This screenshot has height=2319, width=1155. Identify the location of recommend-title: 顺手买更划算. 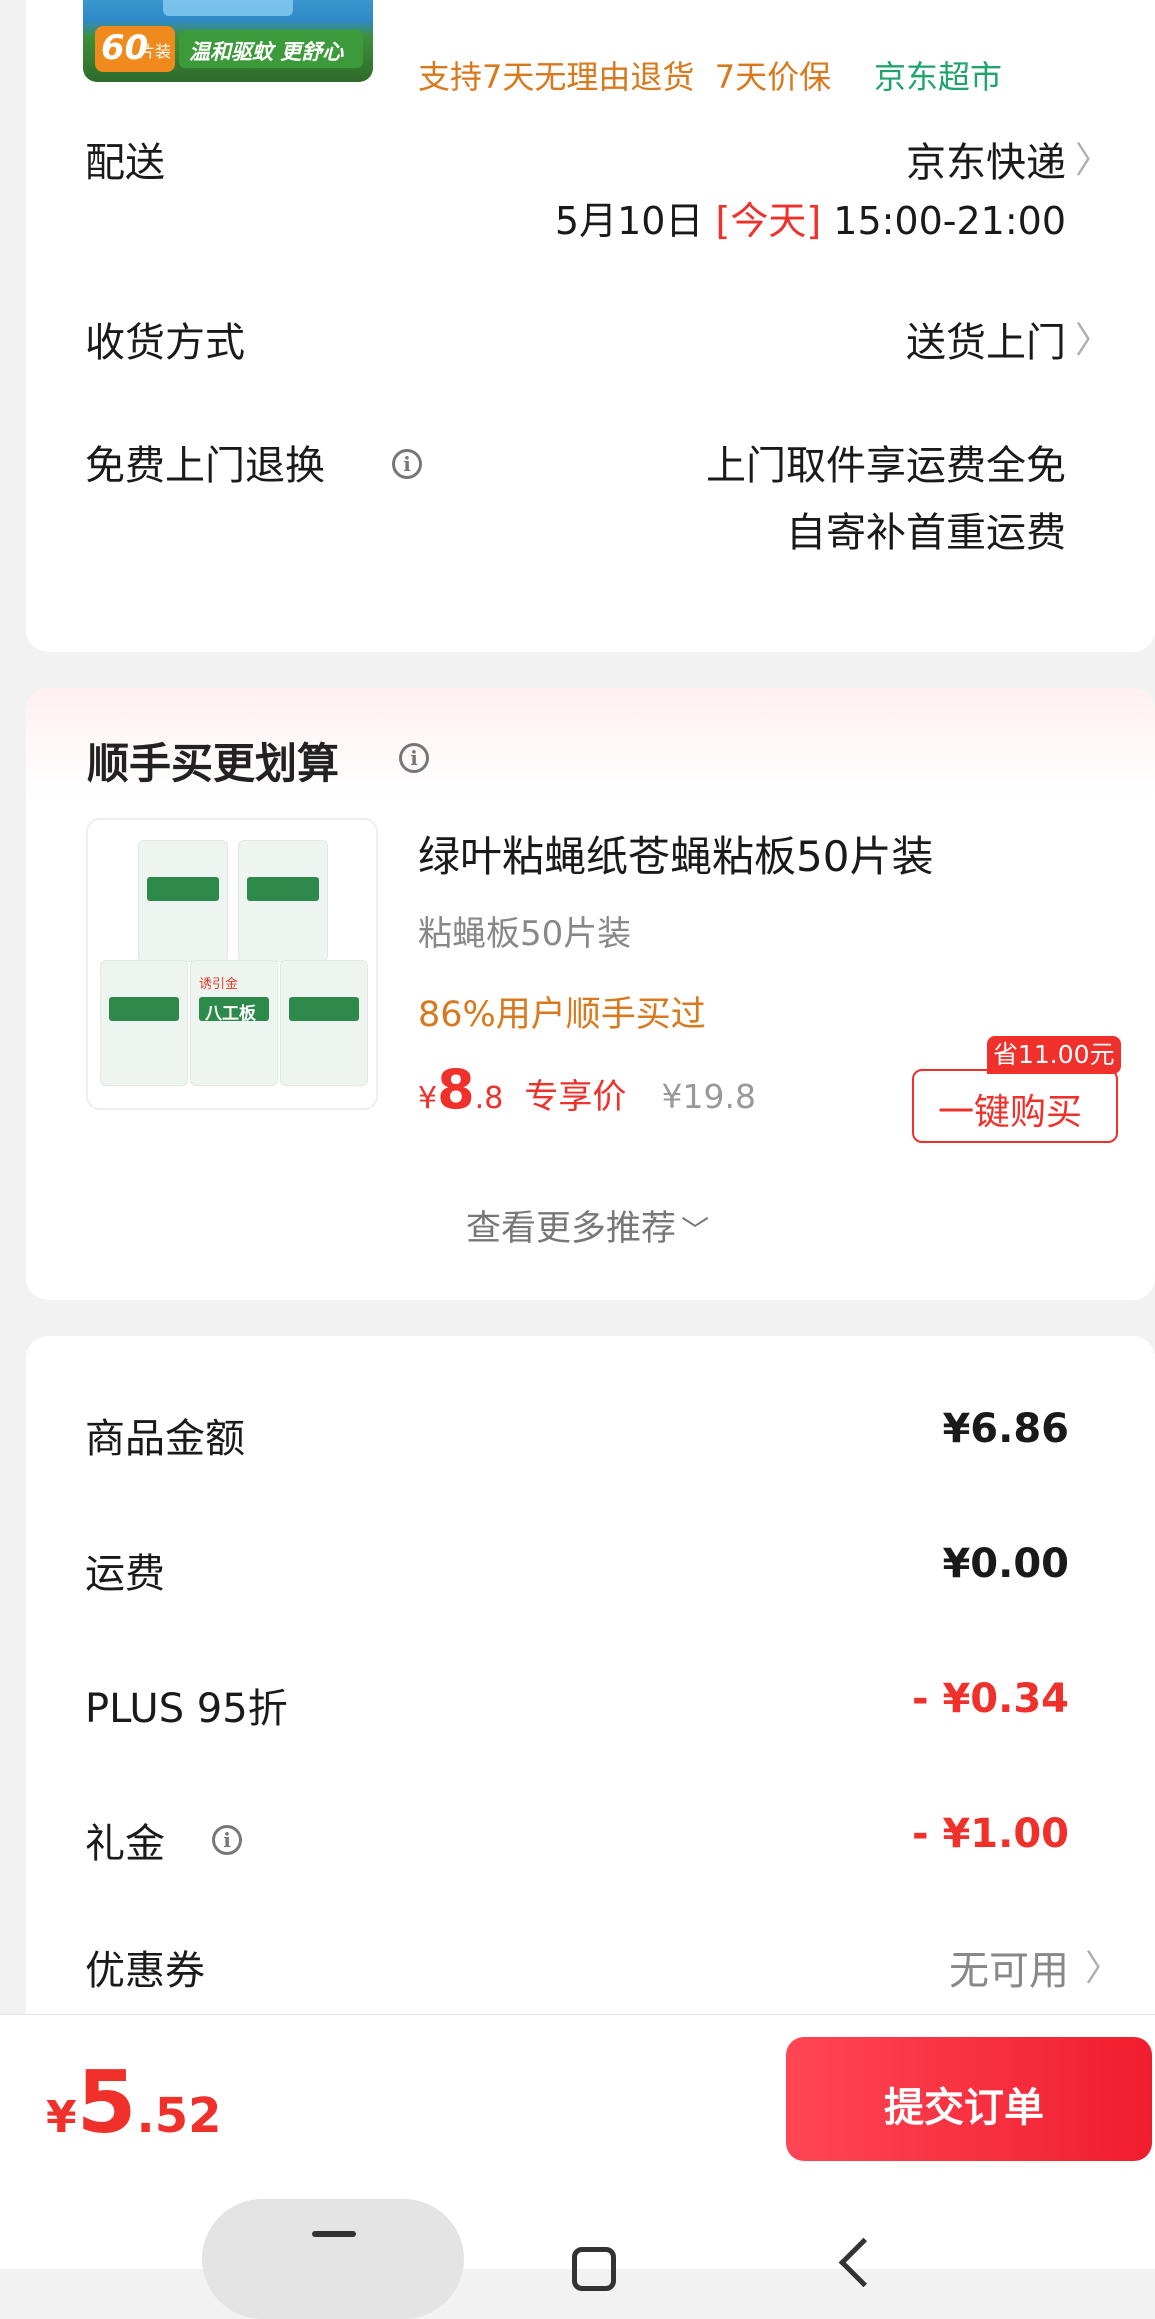
(213, 763).